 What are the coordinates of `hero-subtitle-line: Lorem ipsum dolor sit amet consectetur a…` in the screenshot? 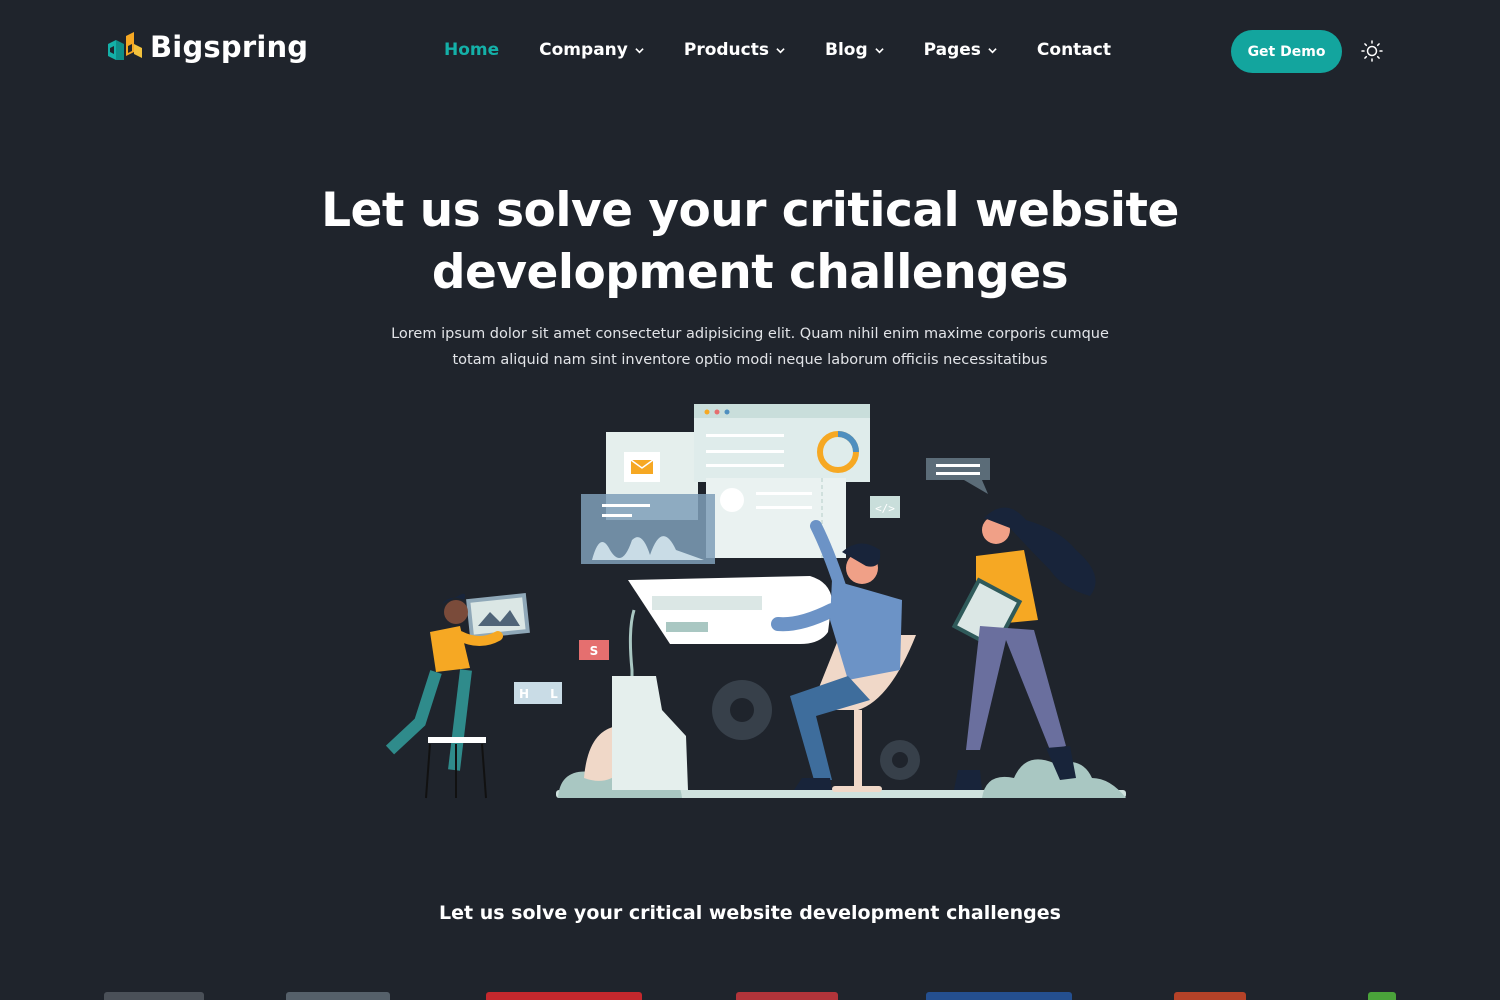 It's located at (750, 334).